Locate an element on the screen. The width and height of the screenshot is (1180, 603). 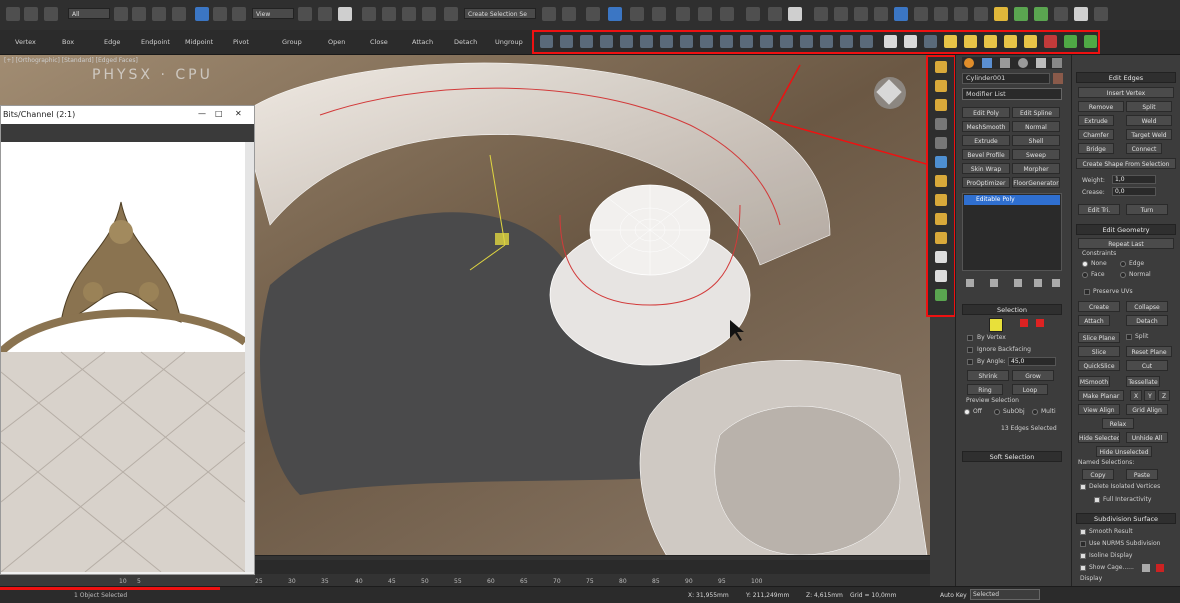
snap-edge-button: Edge is located at coordinates (112, 42).